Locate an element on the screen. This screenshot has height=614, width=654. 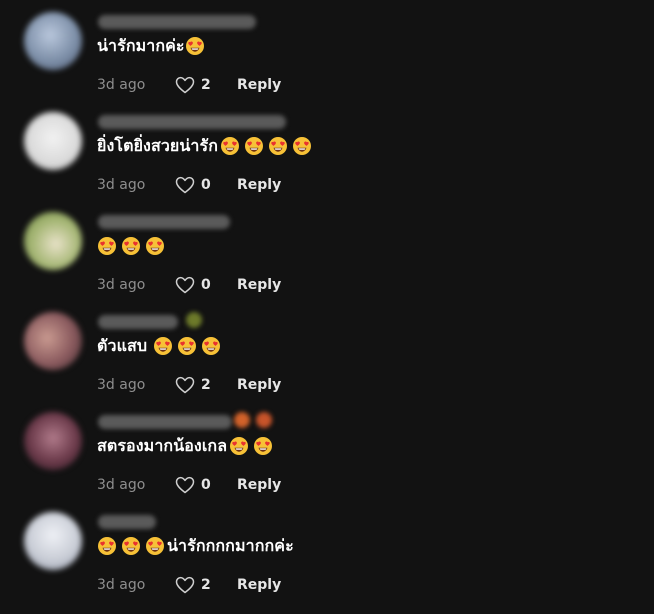
comment-text: ยิ่งโตยิ่งสวยน่ารัก is located at coordinates (157, 145).